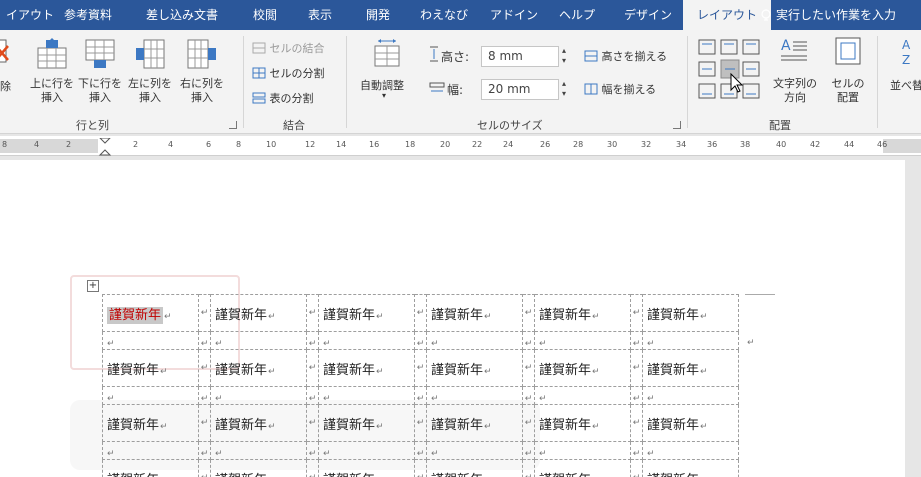 This screenshot has width=921, height=477. Describe the element at coordinates (100, 56) in the screenshot. I see `insert-below-button` at that location.